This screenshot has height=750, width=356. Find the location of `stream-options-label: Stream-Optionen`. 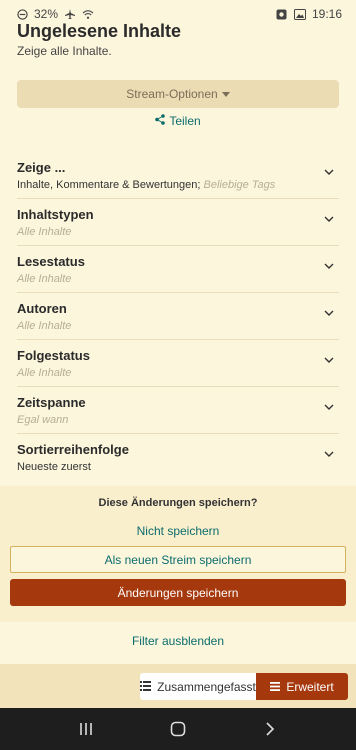

stream-options-label: Stream-Optionen is located at coordinates (172, 94).